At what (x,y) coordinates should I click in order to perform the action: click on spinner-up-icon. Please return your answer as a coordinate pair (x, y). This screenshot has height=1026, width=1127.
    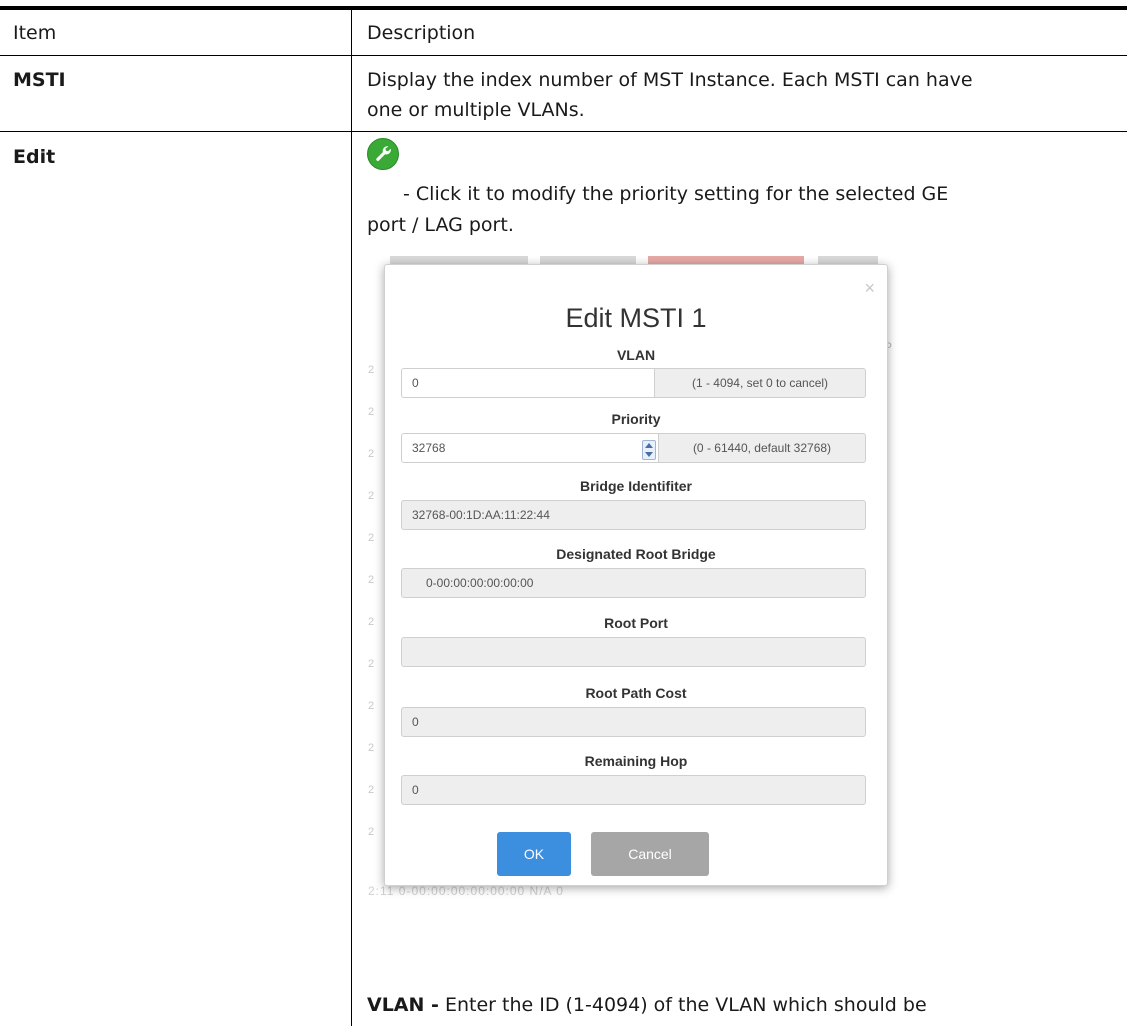
    Looking at the image, I should click on (649, 445).